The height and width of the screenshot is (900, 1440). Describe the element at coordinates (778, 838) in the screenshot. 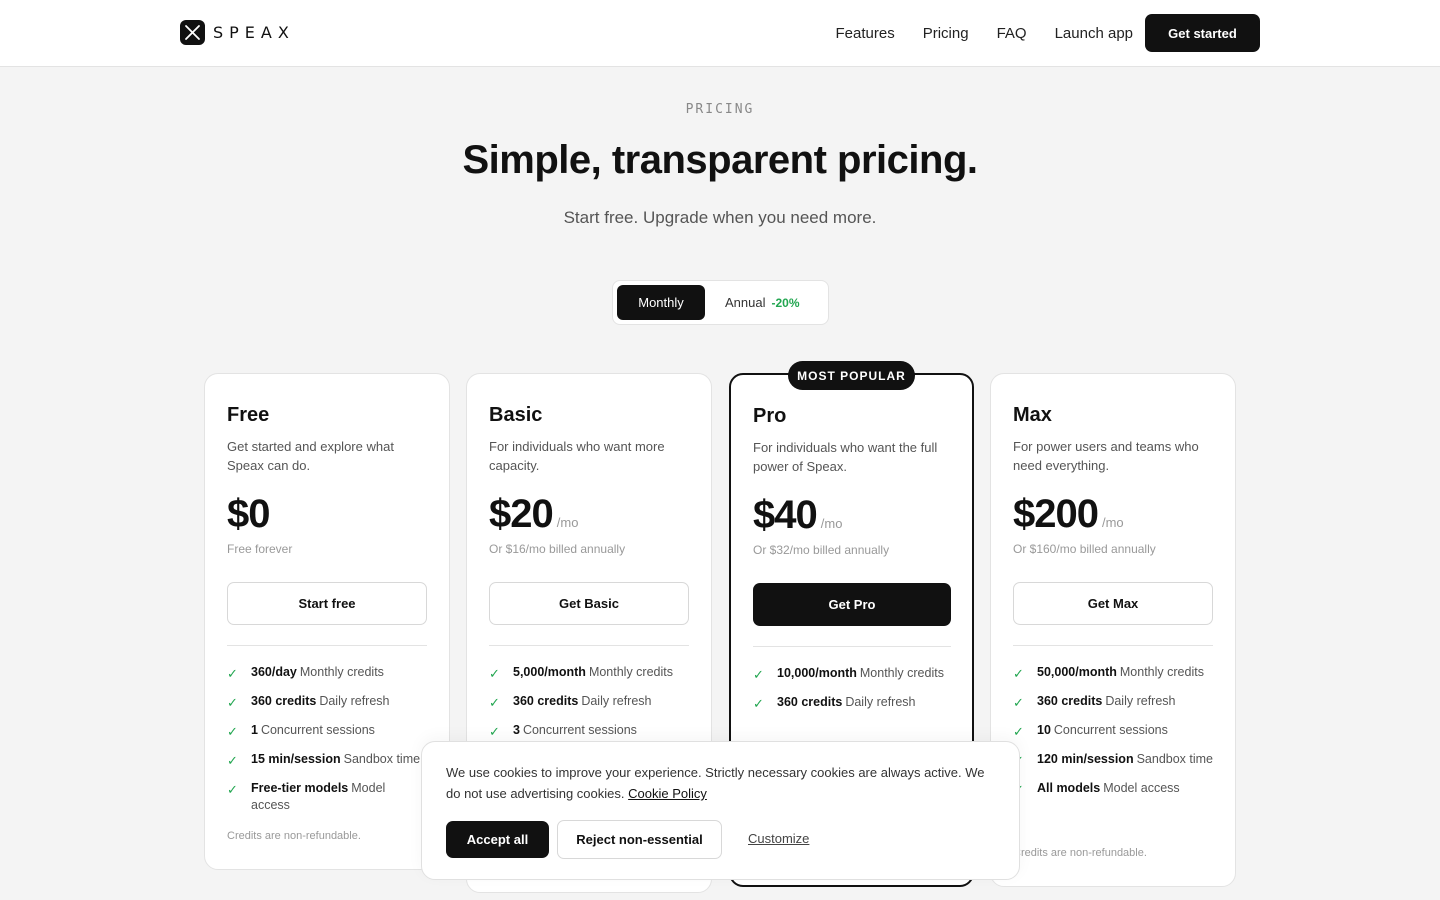

I see `customize-button: Customize` at that location.